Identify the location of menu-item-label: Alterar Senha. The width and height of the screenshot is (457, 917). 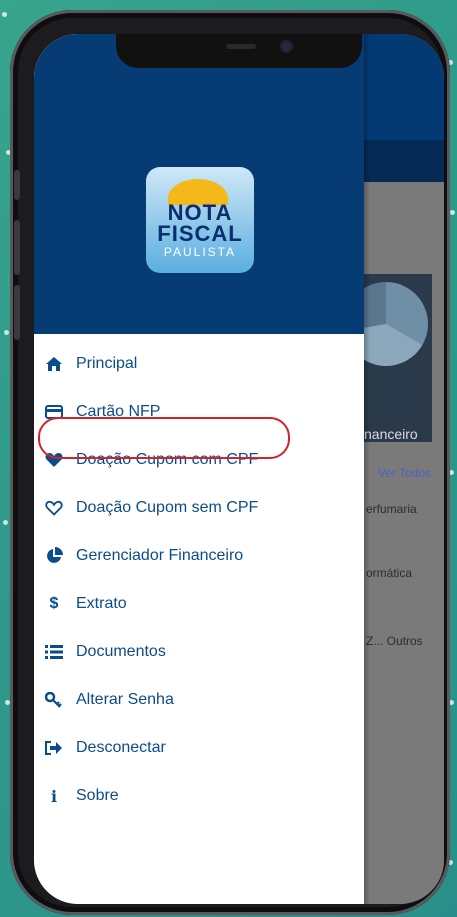
(125, 699).